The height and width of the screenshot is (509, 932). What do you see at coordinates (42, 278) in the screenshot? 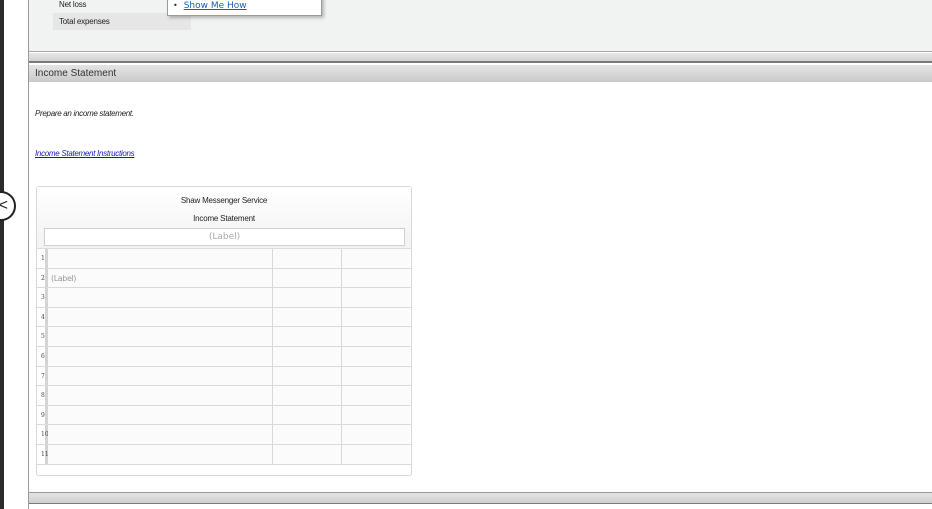
I see `row-number: 2` at bounding box center [42, 278].